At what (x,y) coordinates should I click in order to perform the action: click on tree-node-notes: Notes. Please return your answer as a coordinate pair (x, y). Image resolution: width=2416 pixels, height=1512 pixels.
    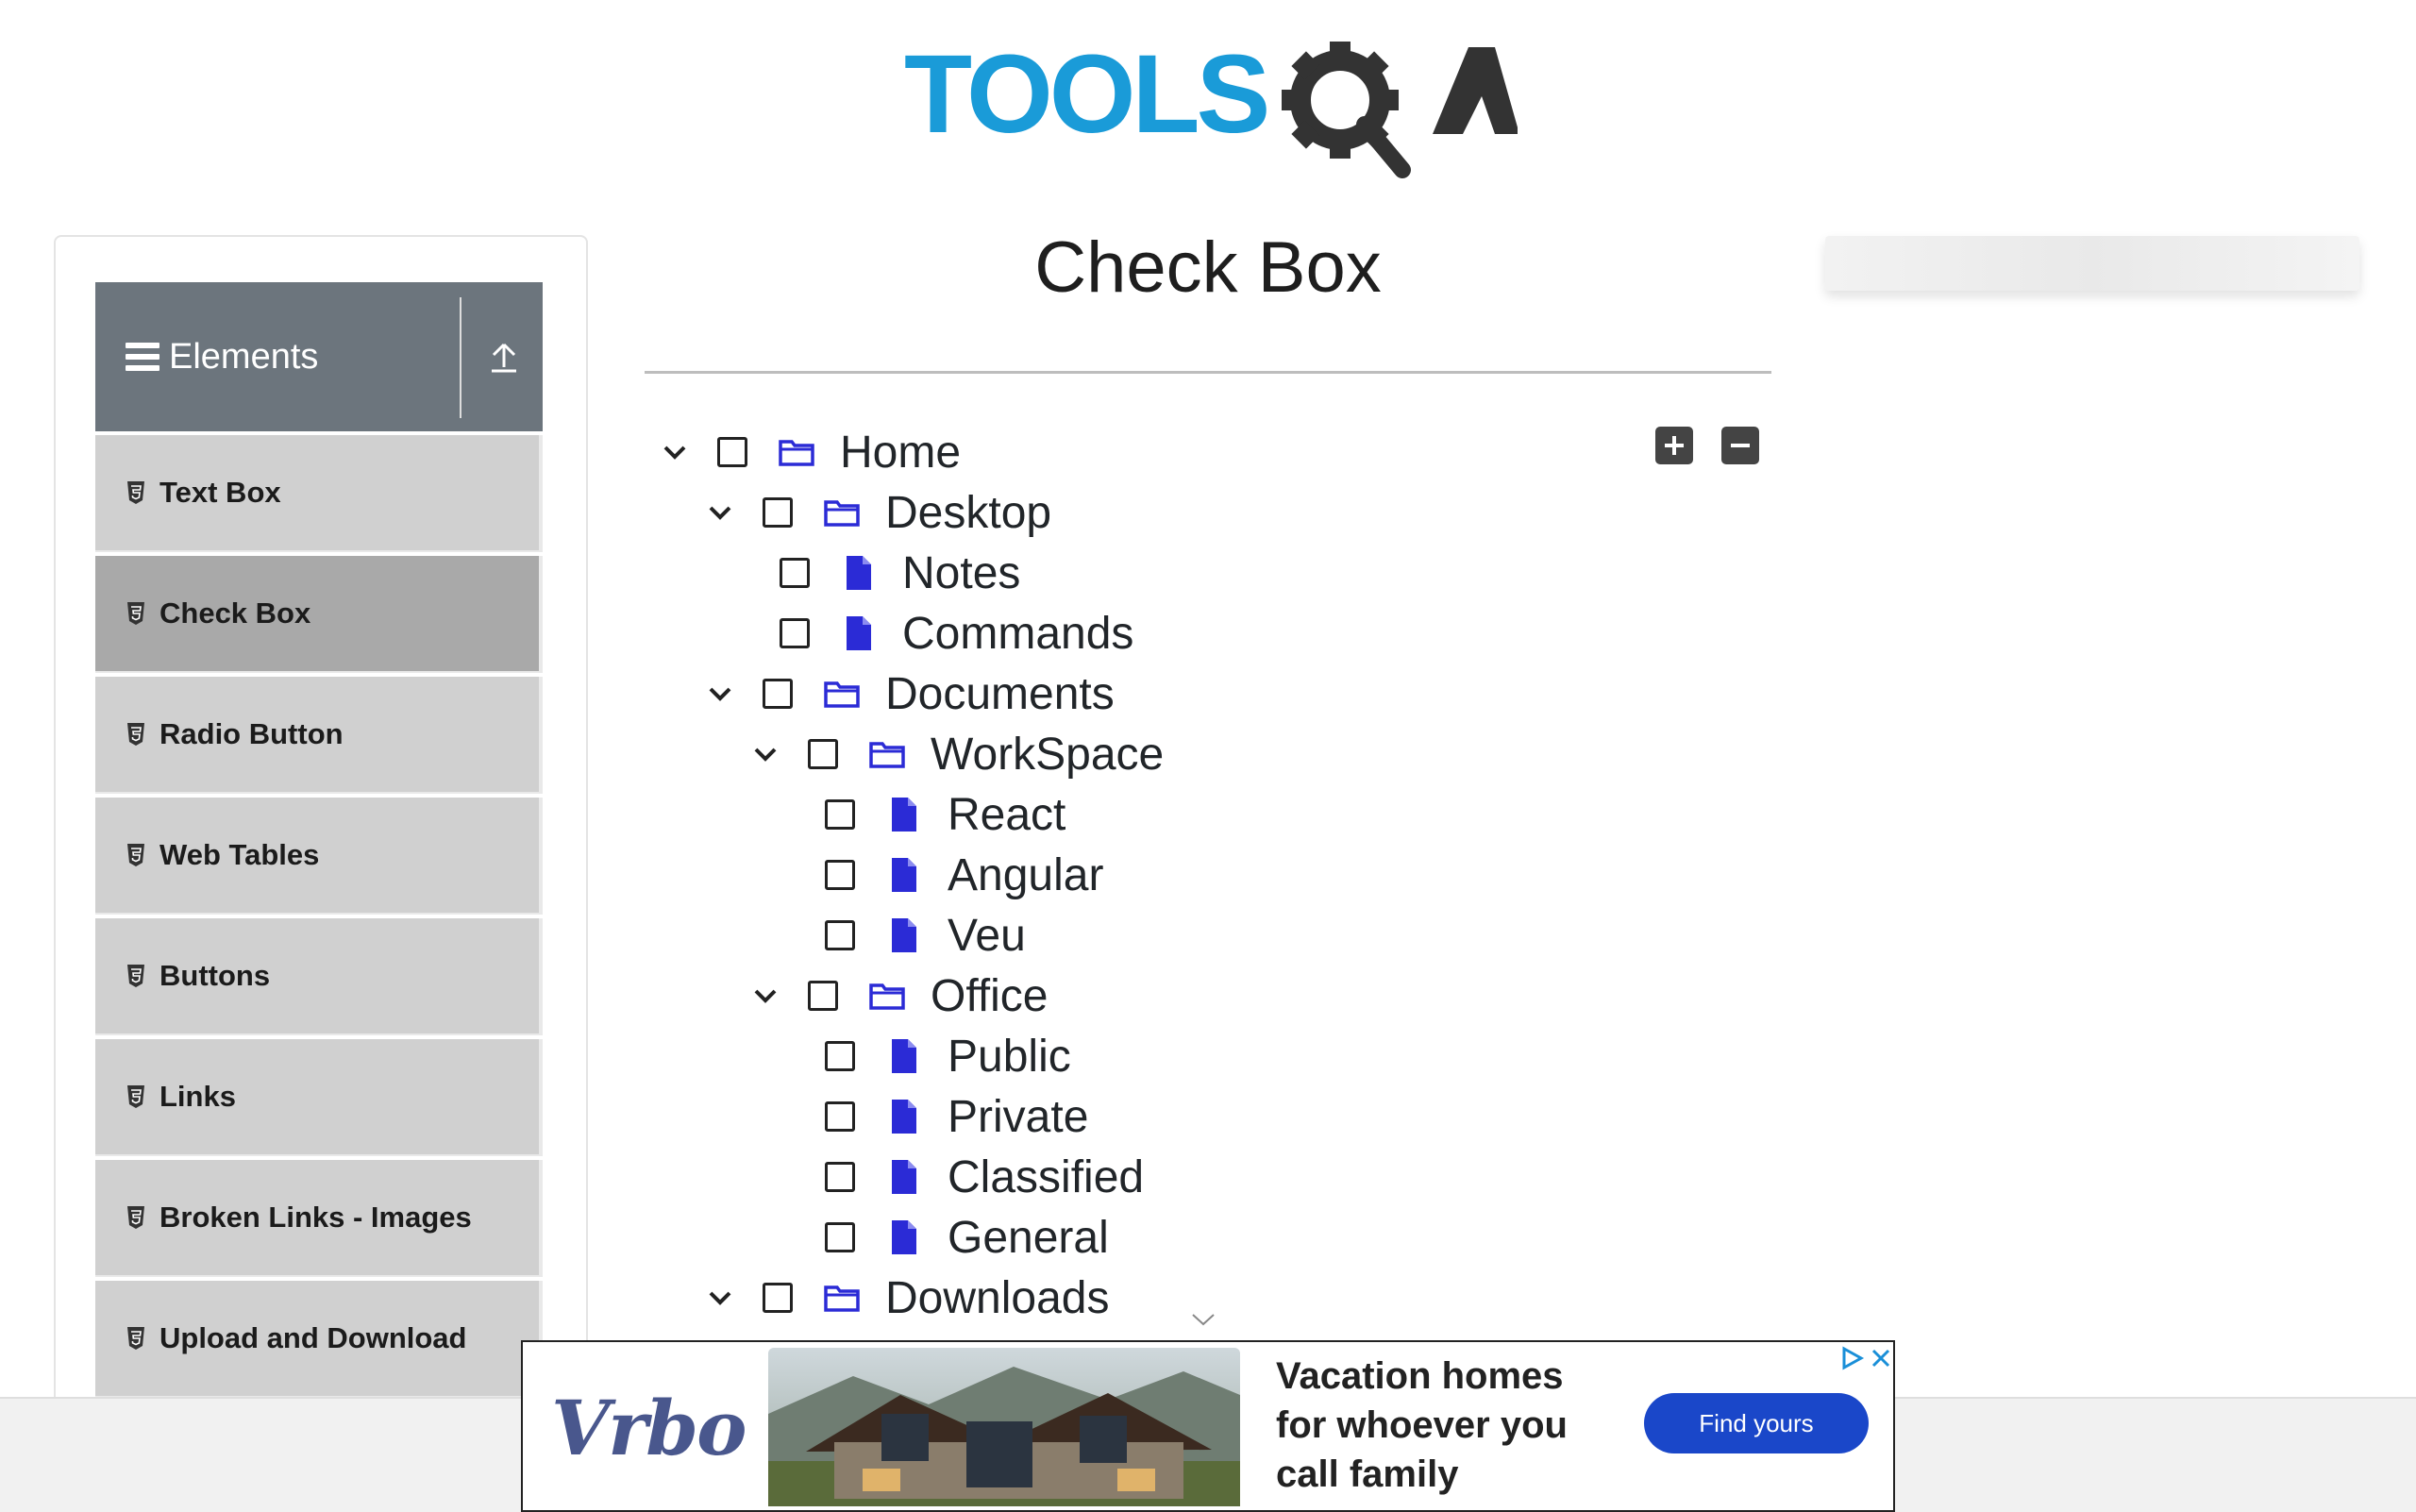
    Looking at the image, I should click on (900, 573).